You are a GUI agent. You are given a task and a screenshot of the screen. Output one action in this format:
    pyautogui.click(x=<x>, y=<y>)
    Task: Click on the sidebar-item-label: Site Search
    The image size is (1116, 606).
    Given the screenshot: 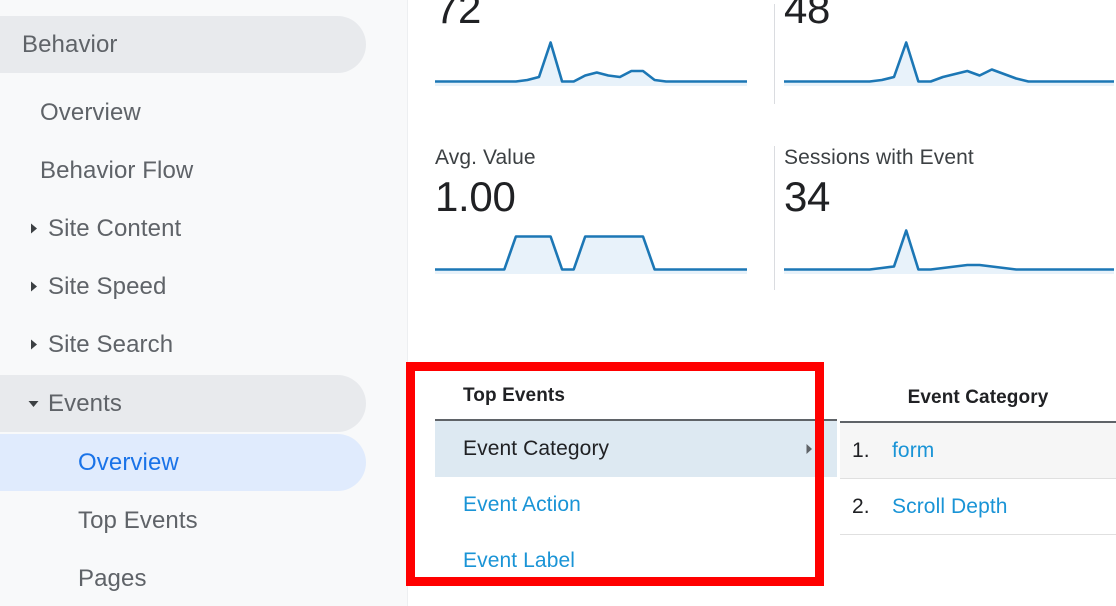 What is the action you would take?
    pyautogui.click(x=111, y=344)
    